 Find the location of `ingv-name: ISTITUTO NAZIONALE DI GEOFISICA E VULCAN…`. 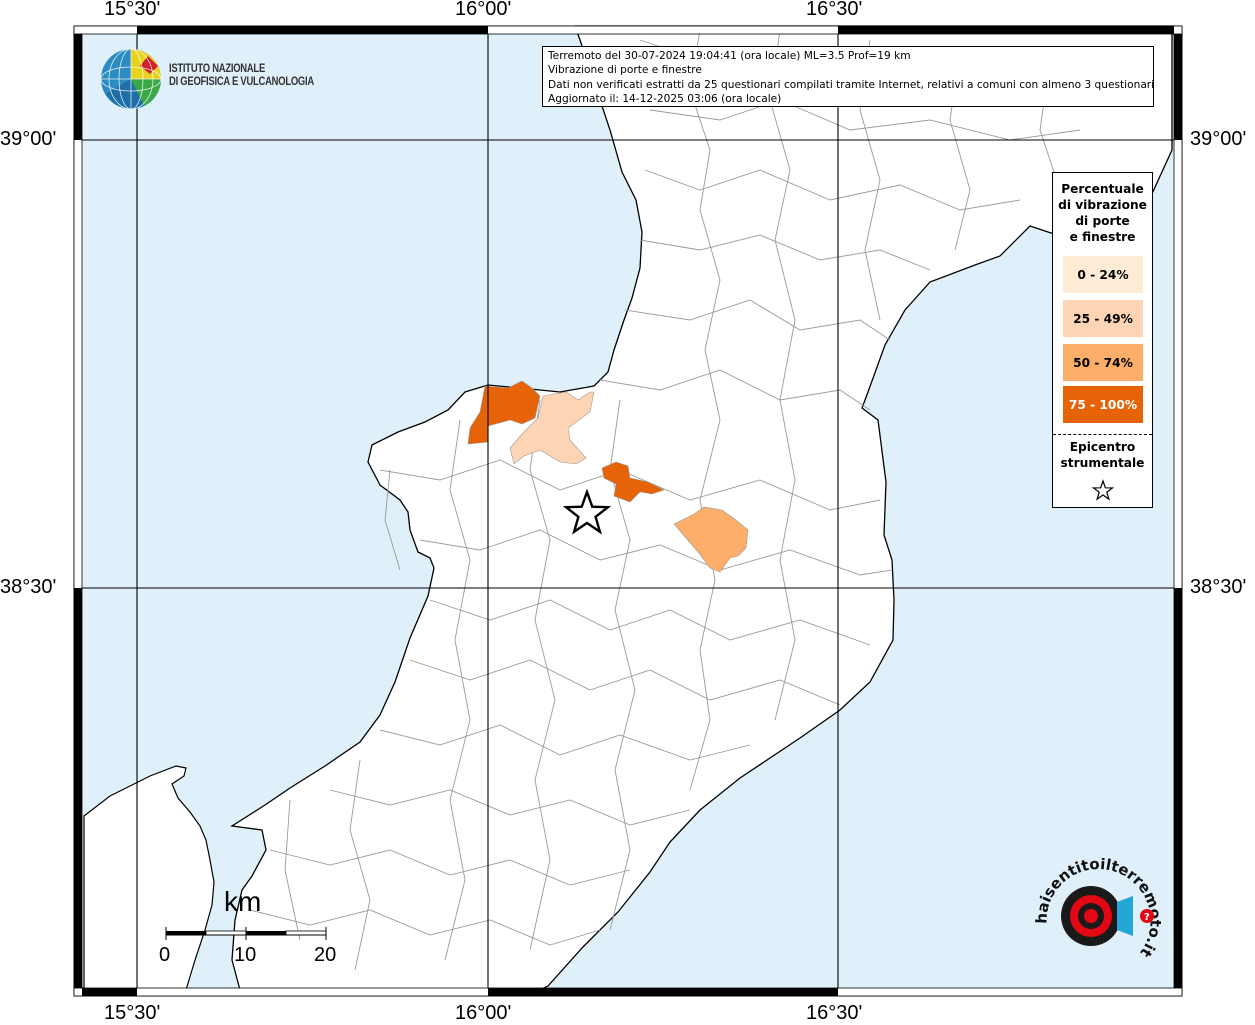

ingv-name: ISTITUTO NAZIONALE DI GEOFISICA E VULCAN… is located at coordinates (241, 76).